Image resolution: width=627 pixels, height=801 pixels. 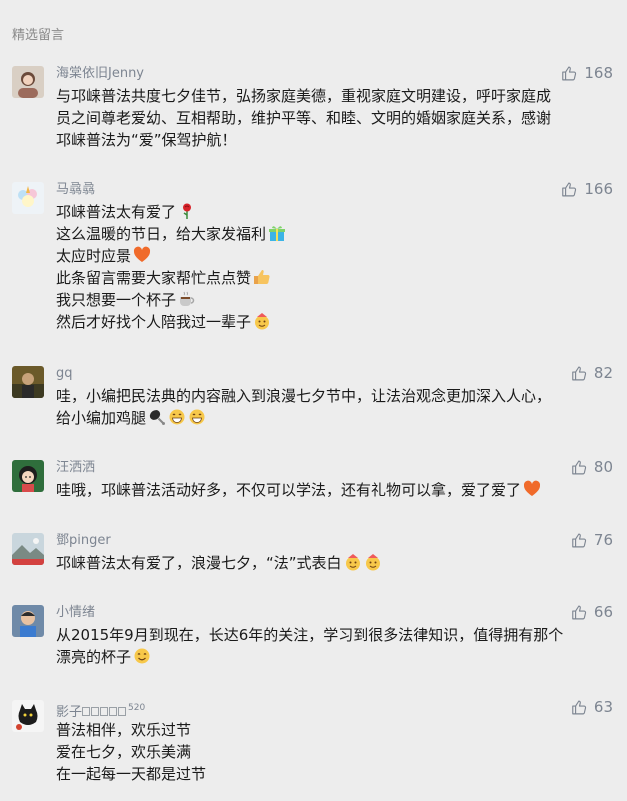 I want to click on cartoon-girl-icon, so click(x=28, y=476).